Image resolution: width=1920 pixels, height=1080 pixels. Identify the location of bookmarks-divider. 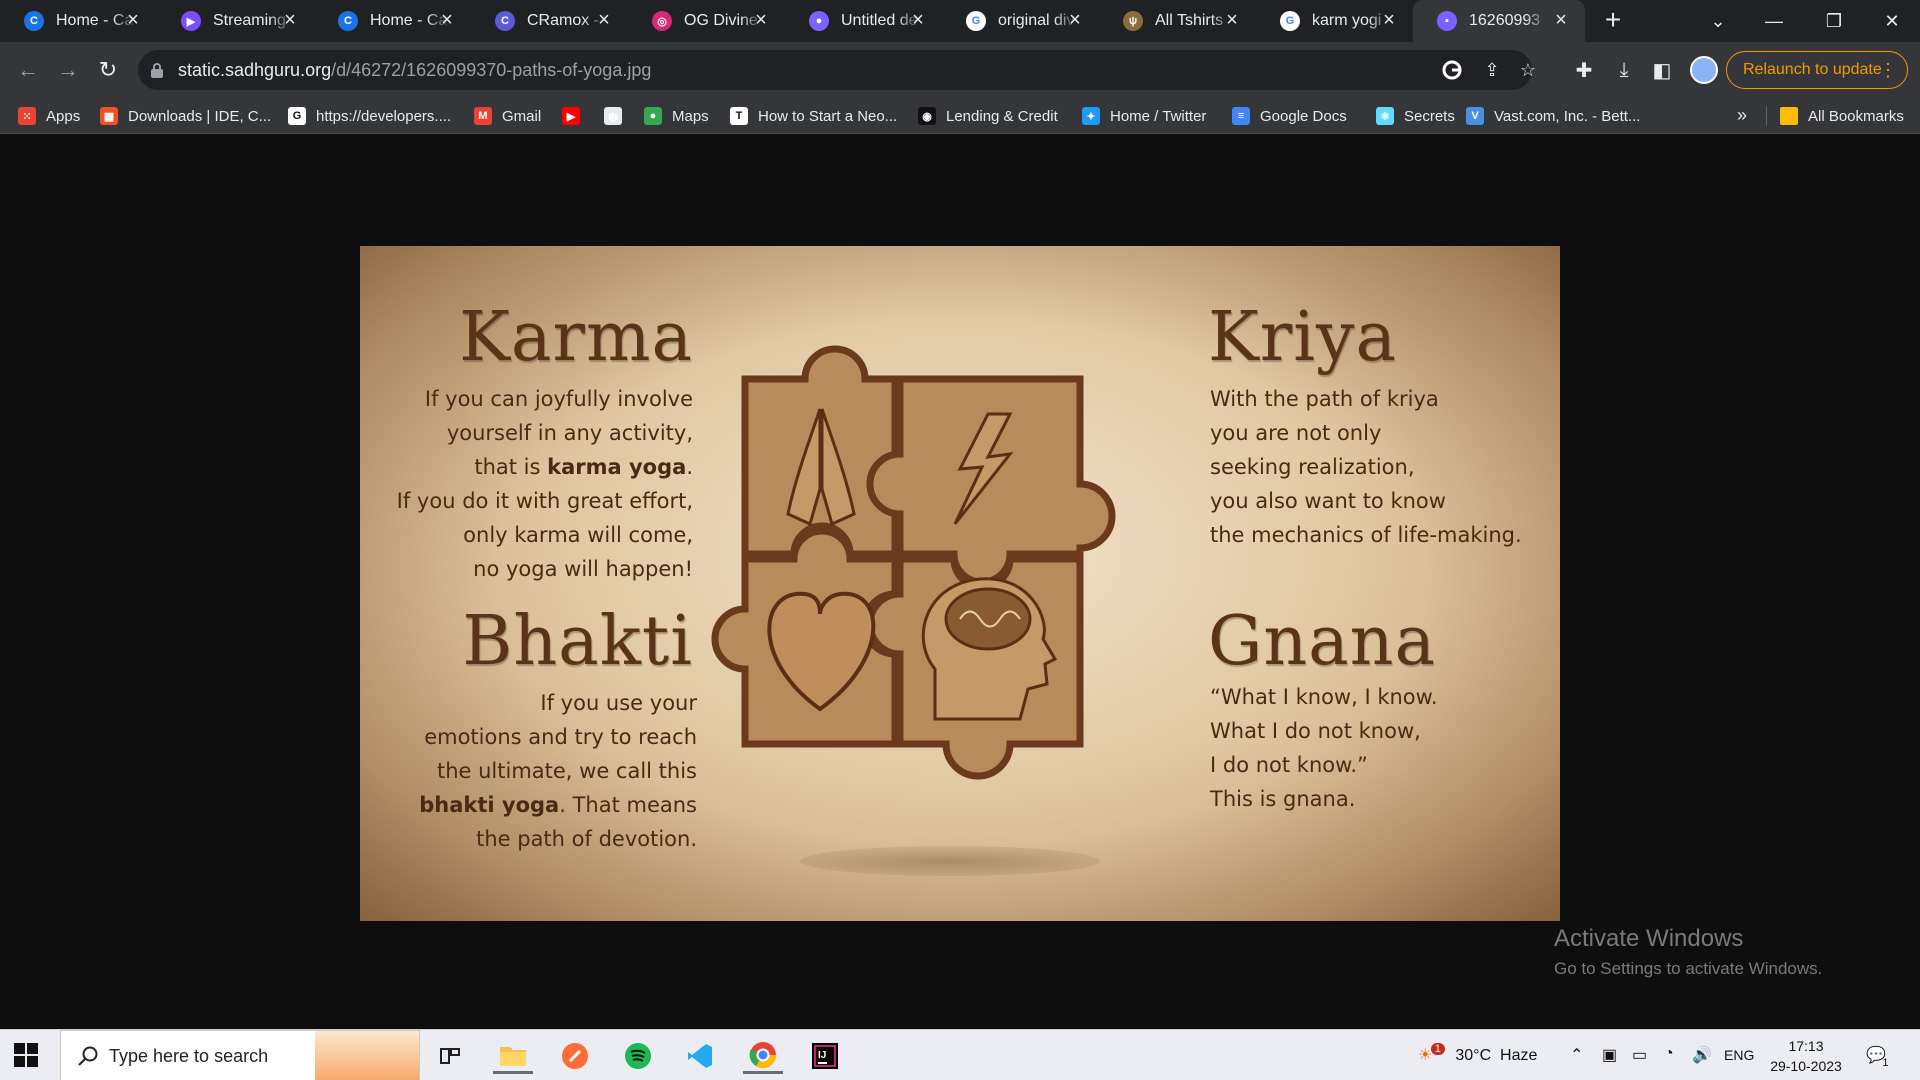
(1766, 116).